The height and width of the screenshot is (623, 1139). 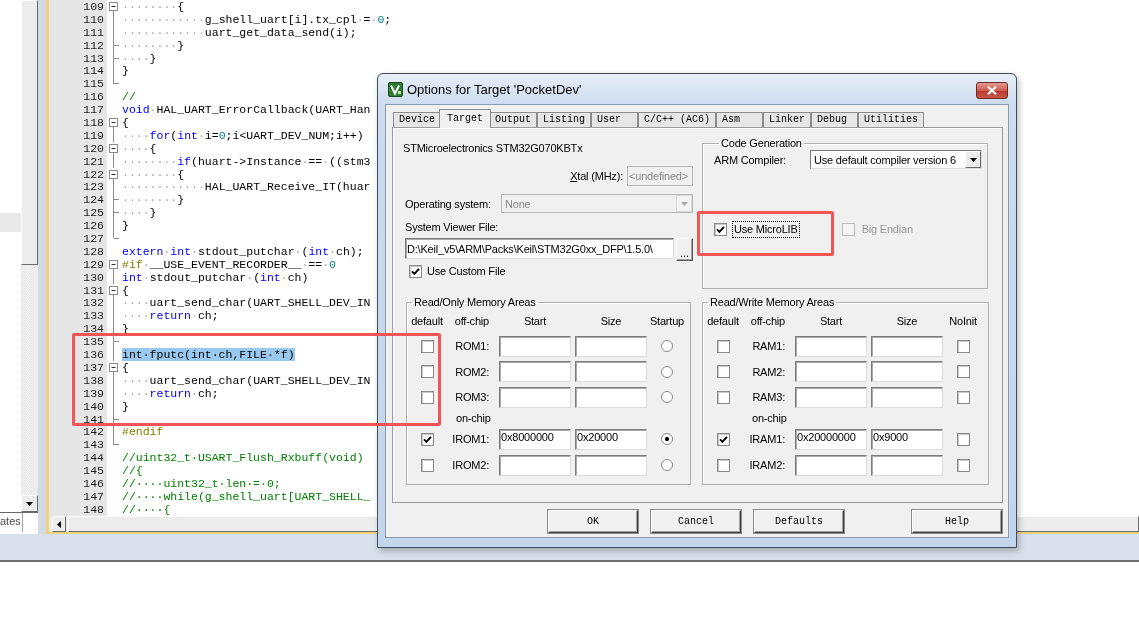 What do you see at coordinates (535, 439) in the screenshot?
I see `start-address-field: 0x8000000` at bounding box center [535, 439].